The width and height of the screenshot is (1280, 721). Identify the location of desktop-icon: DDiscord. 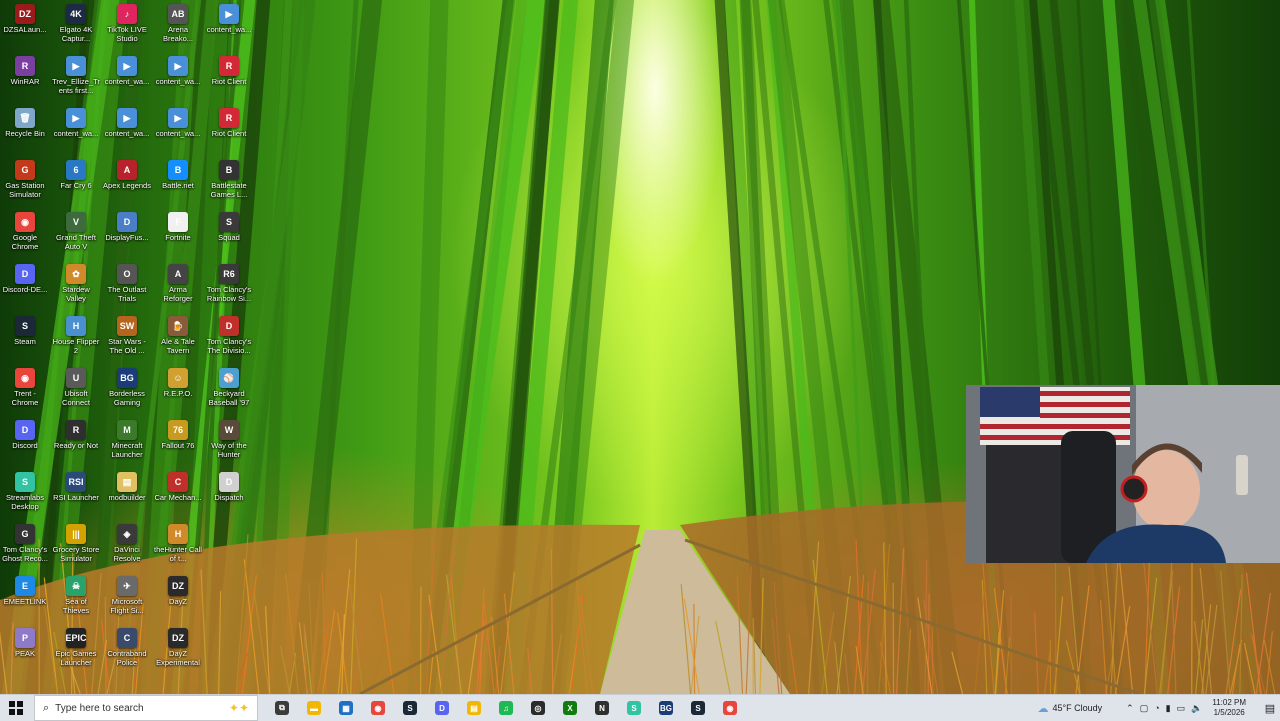
(25, 444).